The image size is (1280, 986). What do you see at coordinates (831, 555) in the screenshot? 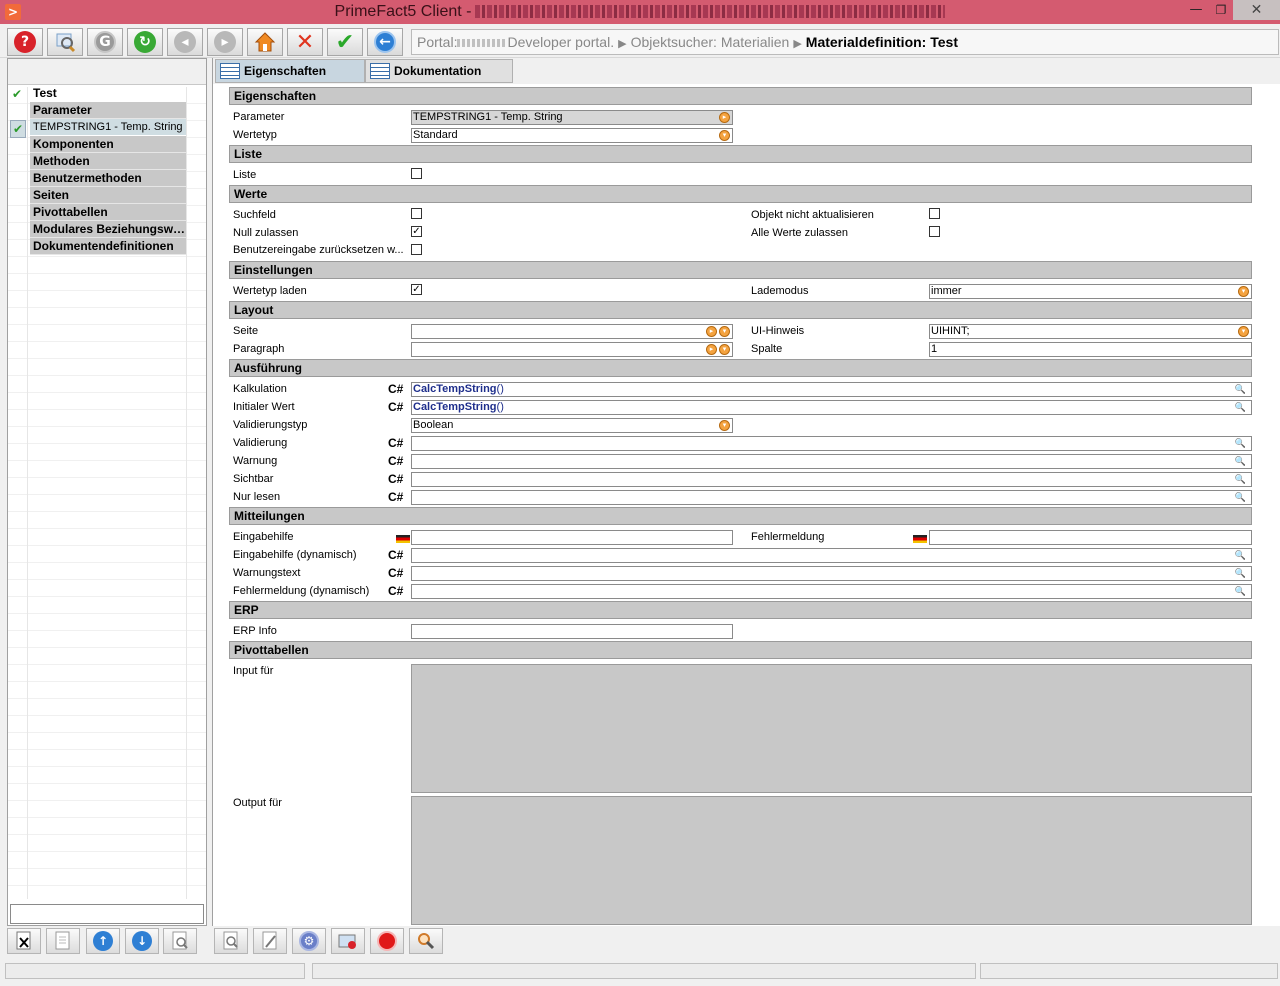
I see `eingabehilfe-dynamisch-code-field: 🔍` at bounding box center [831, 555].